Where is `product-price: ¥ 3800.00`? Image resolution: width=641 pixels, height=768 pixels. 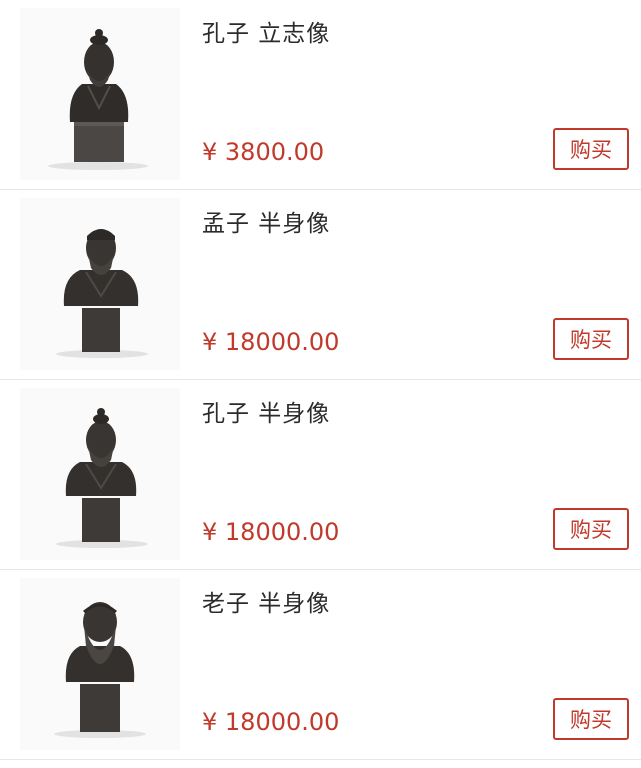 product-price: ¥ 3800.00 is located at coordinates (263, 152).